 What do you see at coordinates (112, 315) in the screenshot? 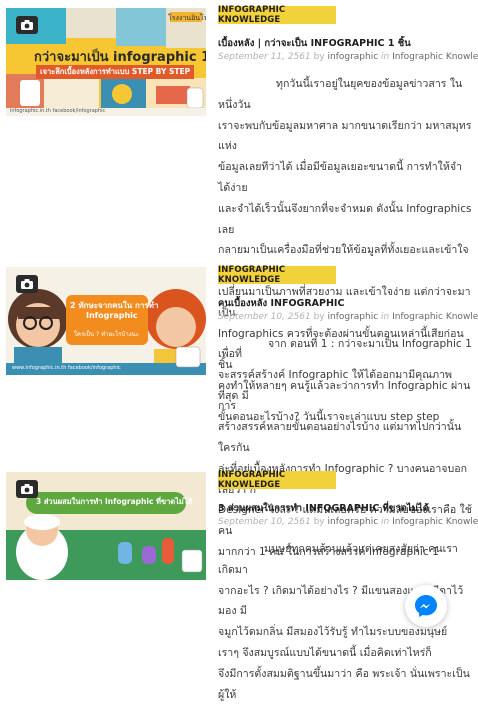
I see `thumbnail-banner-title-2: Infographic` at bounding box center [112, 315].